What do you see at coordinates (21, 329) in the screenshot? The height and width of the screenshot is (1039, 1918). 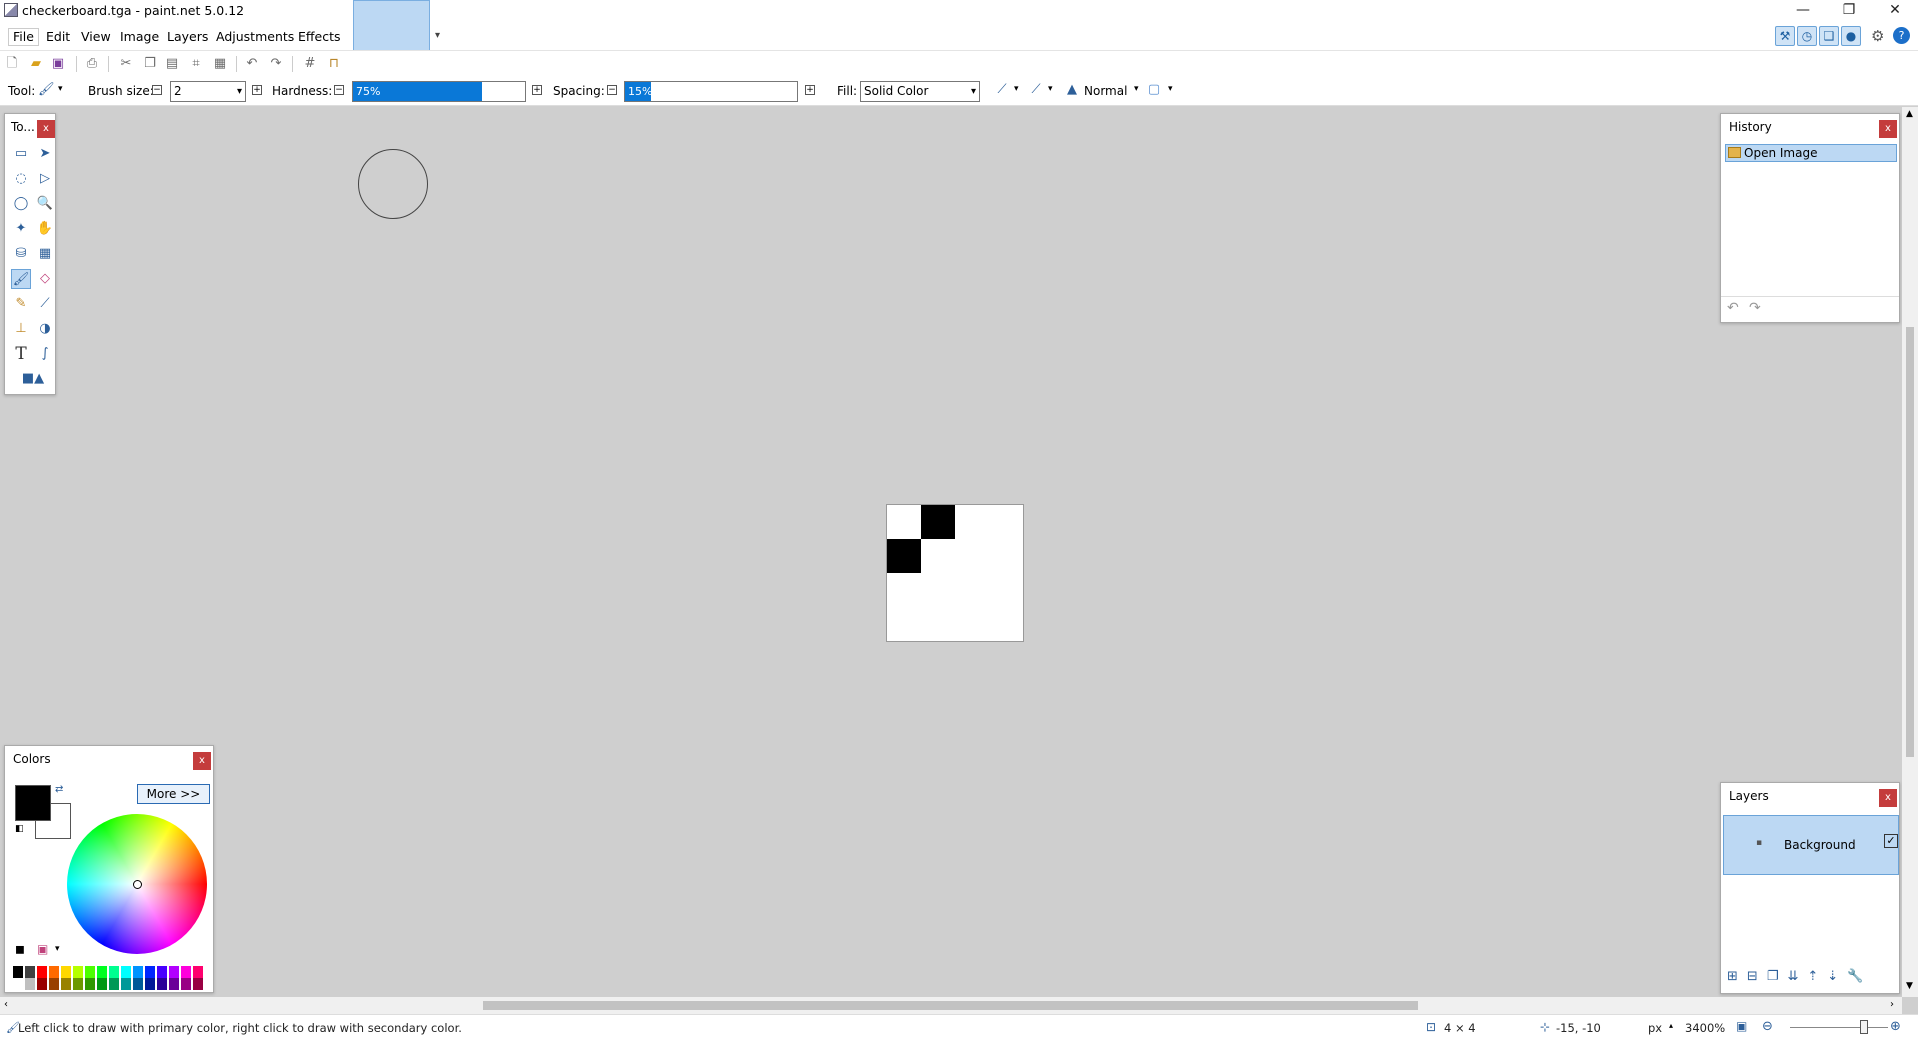 I see `clone-stamp-icon: ⊥` at bounding box center [21, 329].